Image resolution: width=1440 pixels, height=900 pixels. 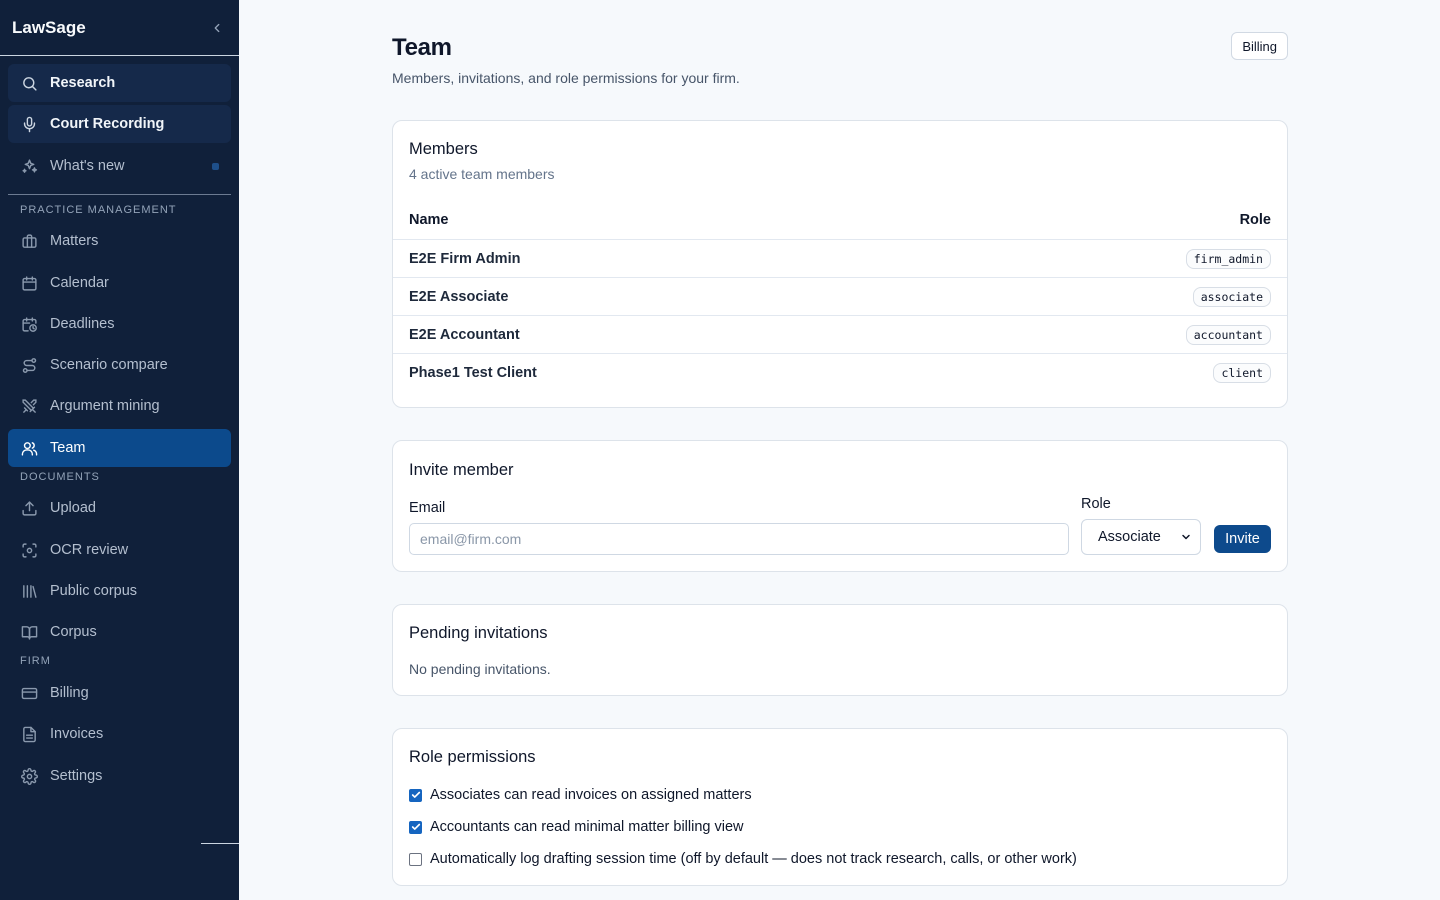 I want to click on sidebar-item-court-recording: Court Recording, so click(x=119, y=124).